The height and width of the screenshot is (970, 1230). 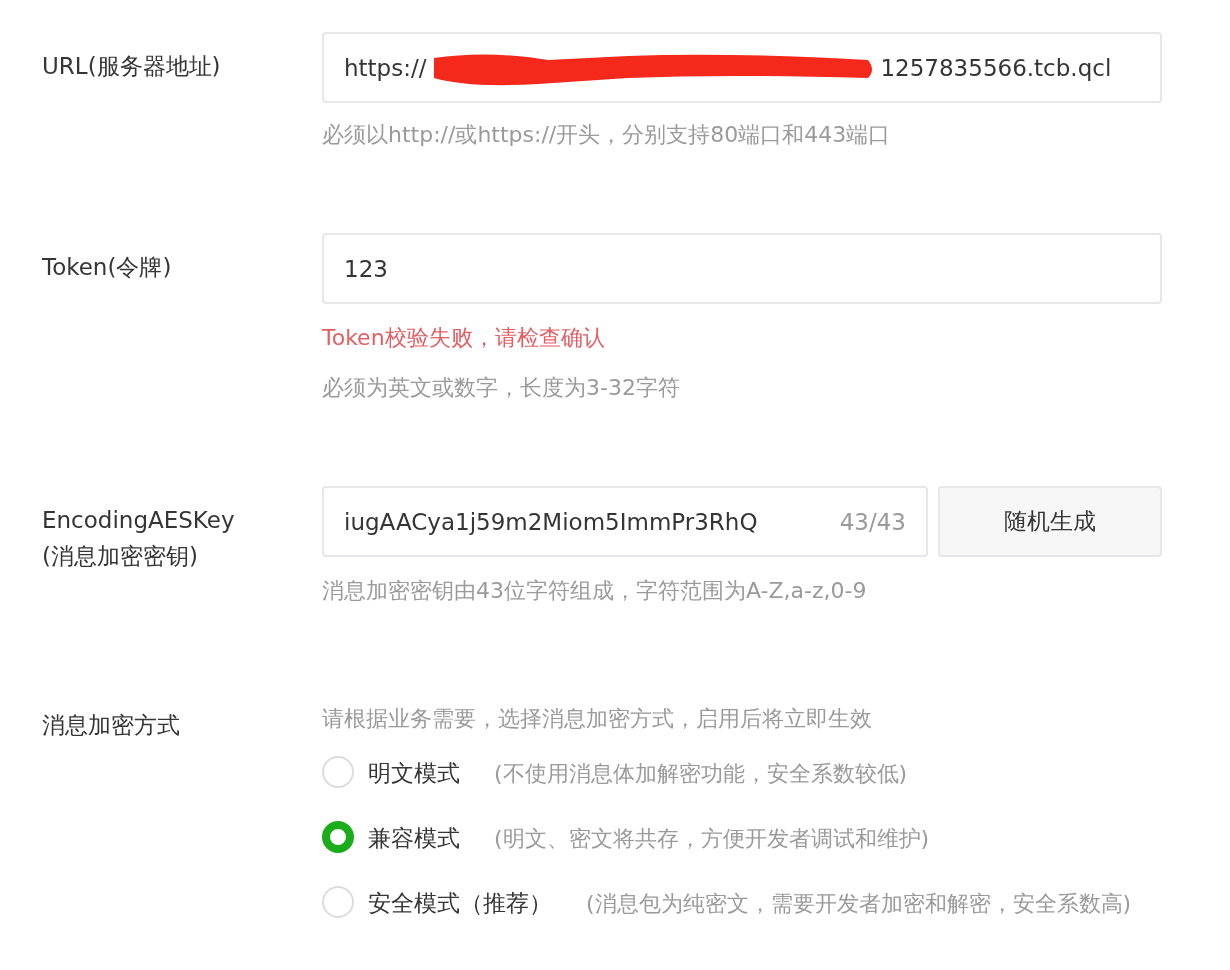 What do you see at coordinates (460, 903) in the screenshot?
I see `option-label: 安全模式（推荐）` at bounding box center [460, 903].